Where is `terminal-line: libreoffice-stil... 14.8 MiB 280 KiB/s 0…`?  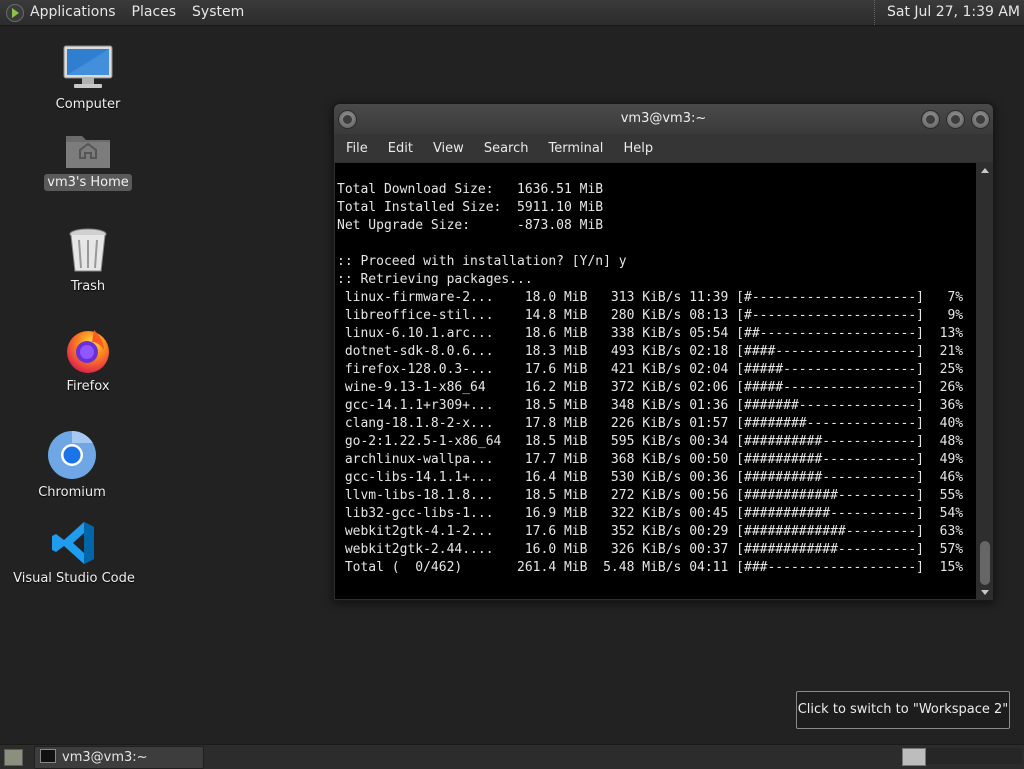 terminal-line: libreoffice-stil... 14.8 MiB 280 KiB/s 0… is located at coordinates (650, 315).